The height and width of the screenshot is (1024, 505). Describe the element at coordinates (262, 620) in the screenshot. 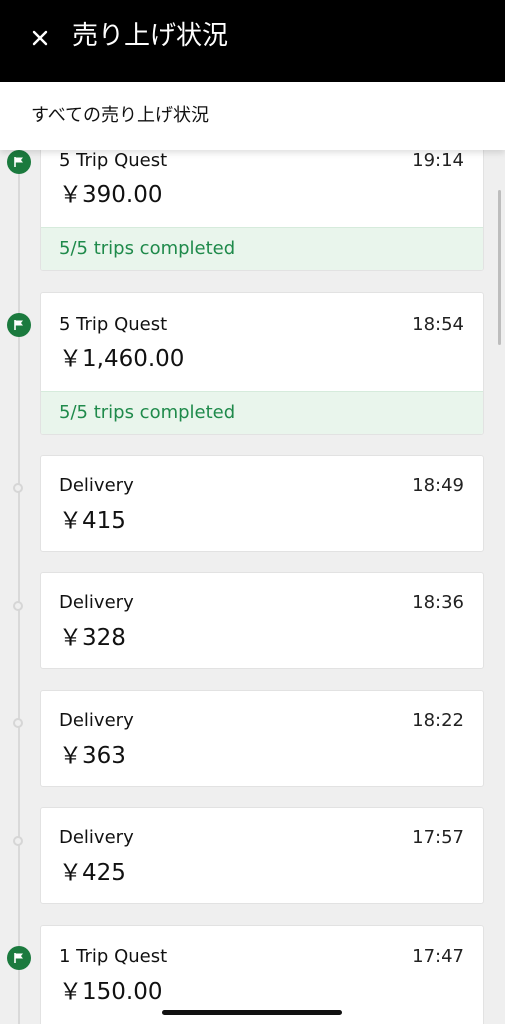

I see `earning-card-delivery: Delivery 18:36 ￥328` at that location.